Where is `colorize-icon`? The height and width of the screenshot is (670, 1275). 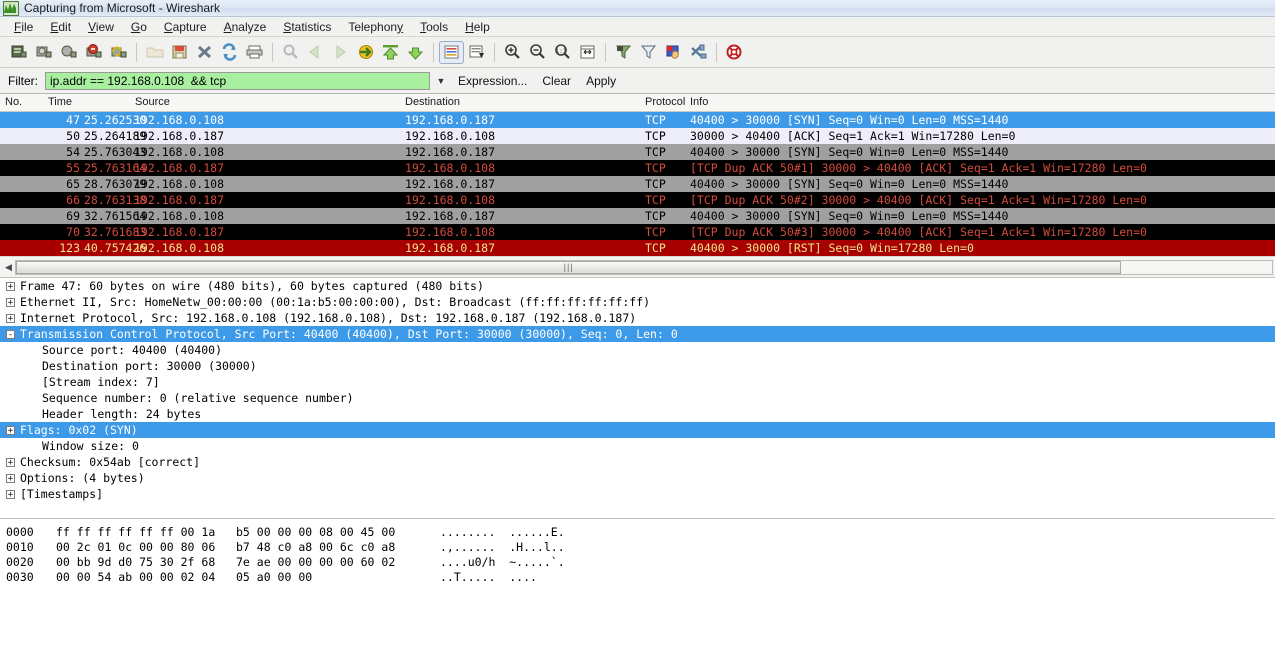 colorize-icon is located at coordinates (451, 52).